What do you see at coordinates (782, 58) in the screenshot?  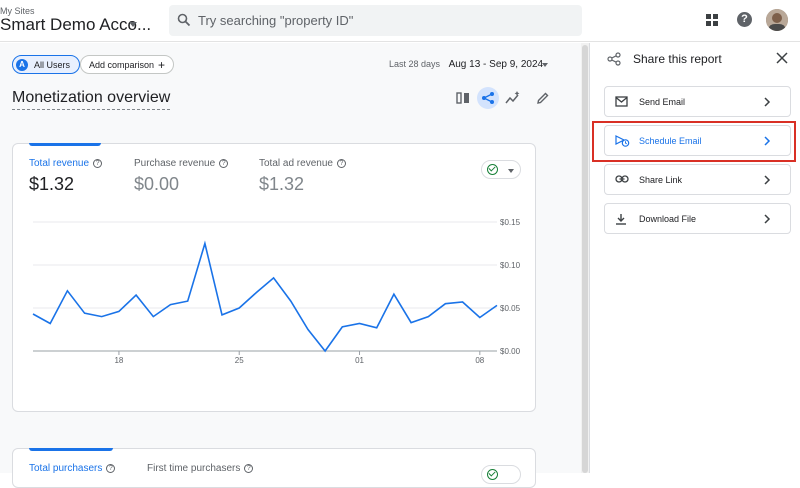 I see `close-icon` at bounding box center [782, 58].